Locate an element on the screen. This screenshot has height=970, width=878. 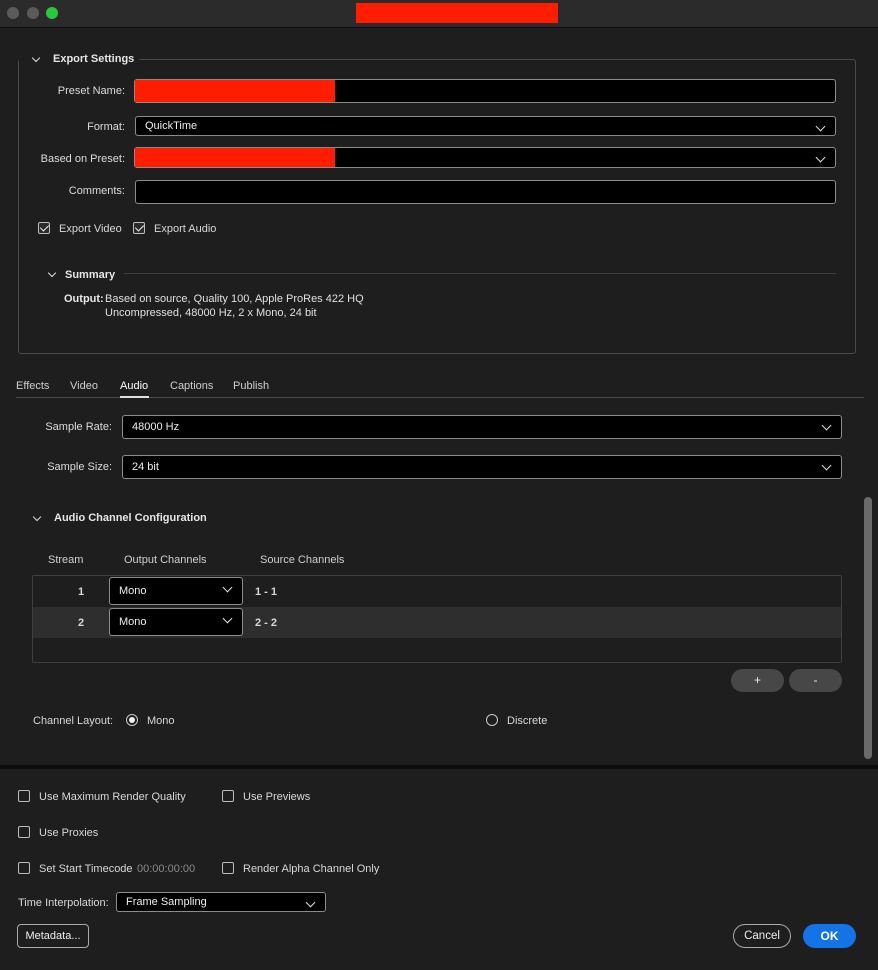
table-row-1-stream: 1 is located at coordinates (81, 592).